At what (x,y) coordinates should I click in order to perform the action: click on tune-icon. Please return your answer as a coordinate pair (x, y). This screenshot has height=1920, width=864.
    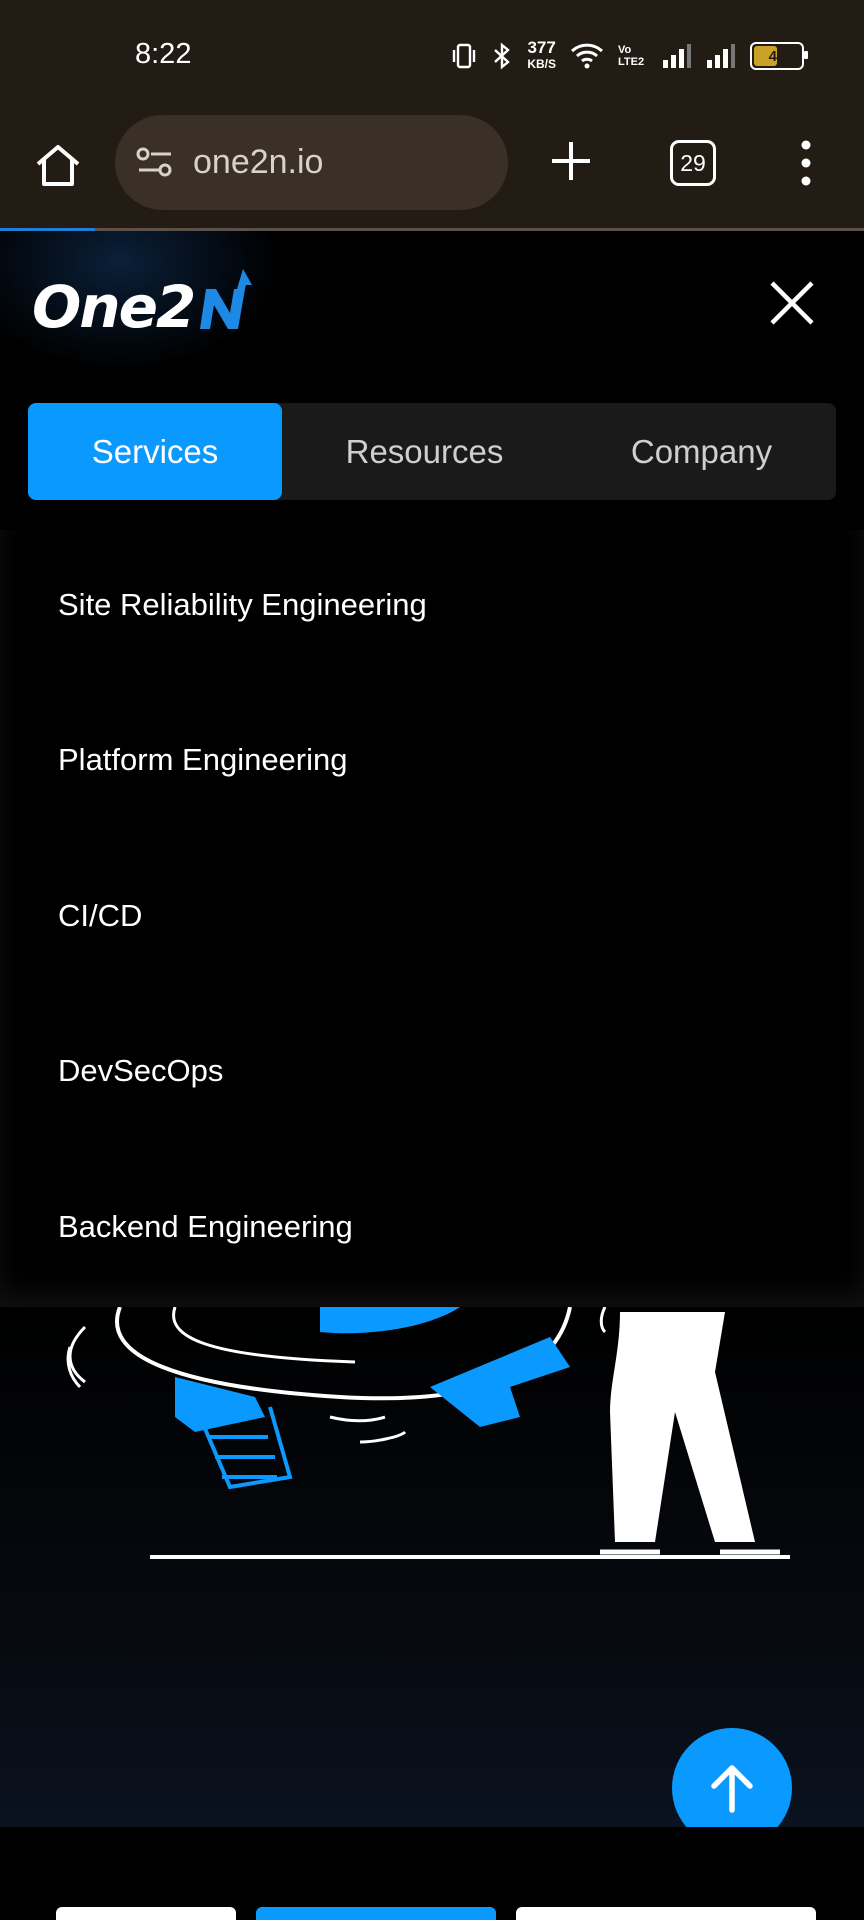
    Looking at the image, I should click on (155, 163).